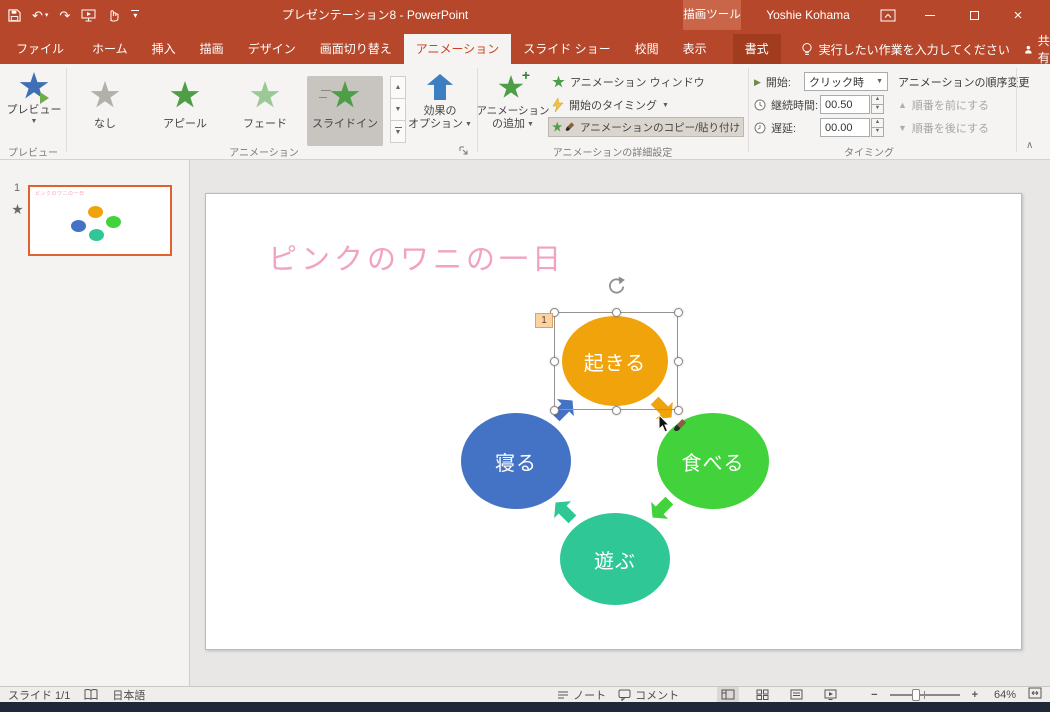 This screenshot has height=712, width=1050. I want to click on tab-draw: 描画, so click(212, 49).